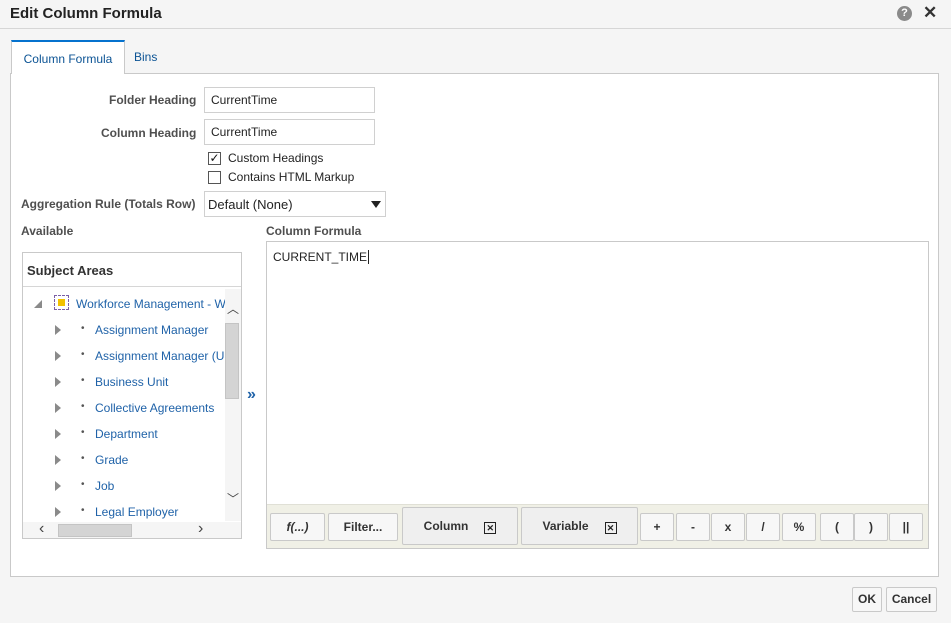  Describe the element at coordinates (214, 177) in the screenshot. I see `contains-html-checkbox` at that location.